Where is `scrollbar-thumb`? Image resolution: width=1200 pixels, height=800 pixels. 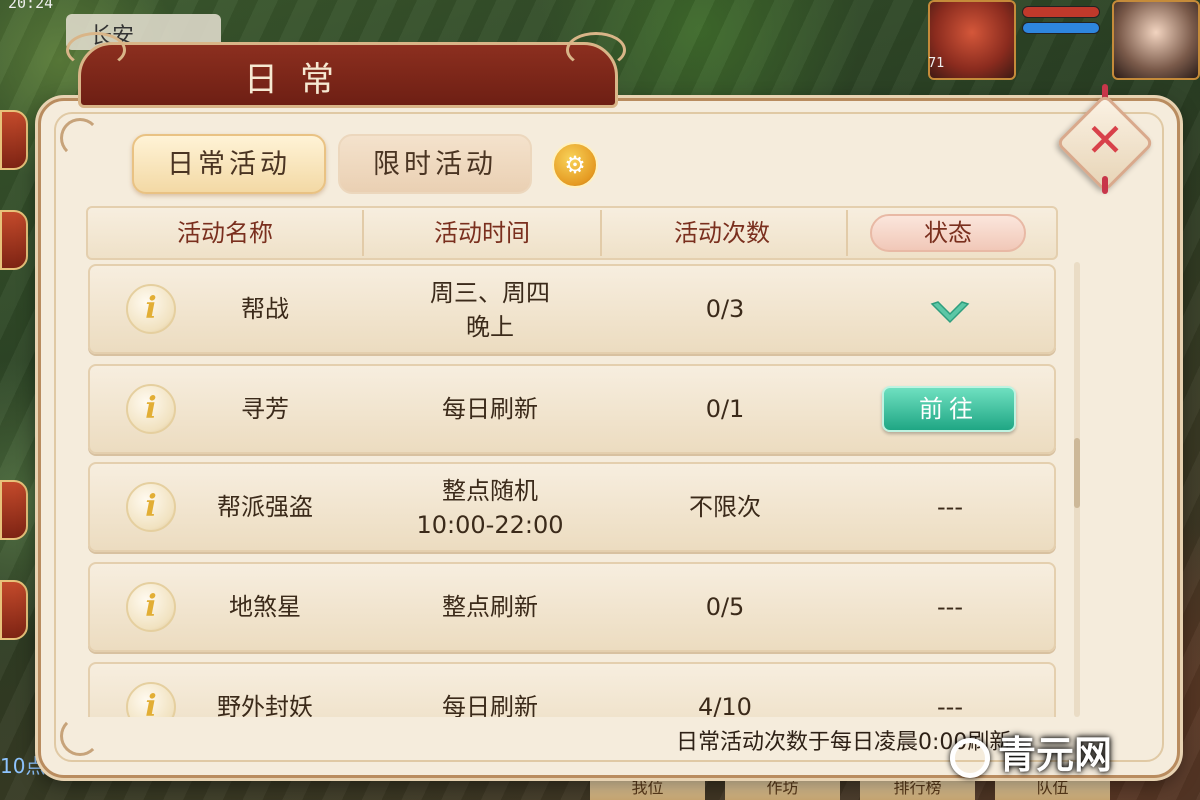 scrollbar-thumb is located at coordinates (1077, 473).